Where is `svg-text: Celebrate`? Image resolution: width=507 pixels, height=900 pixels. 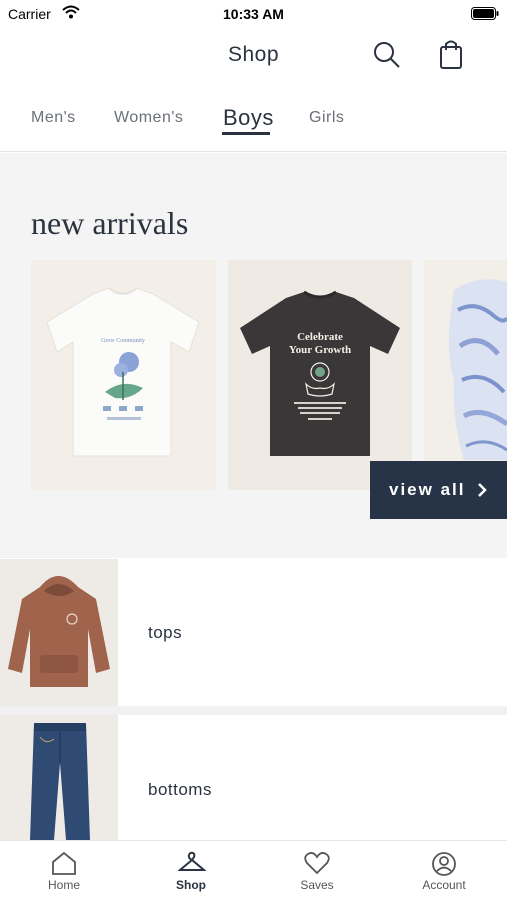
svg-text: Celebrate is located at coordinates (320, 337).